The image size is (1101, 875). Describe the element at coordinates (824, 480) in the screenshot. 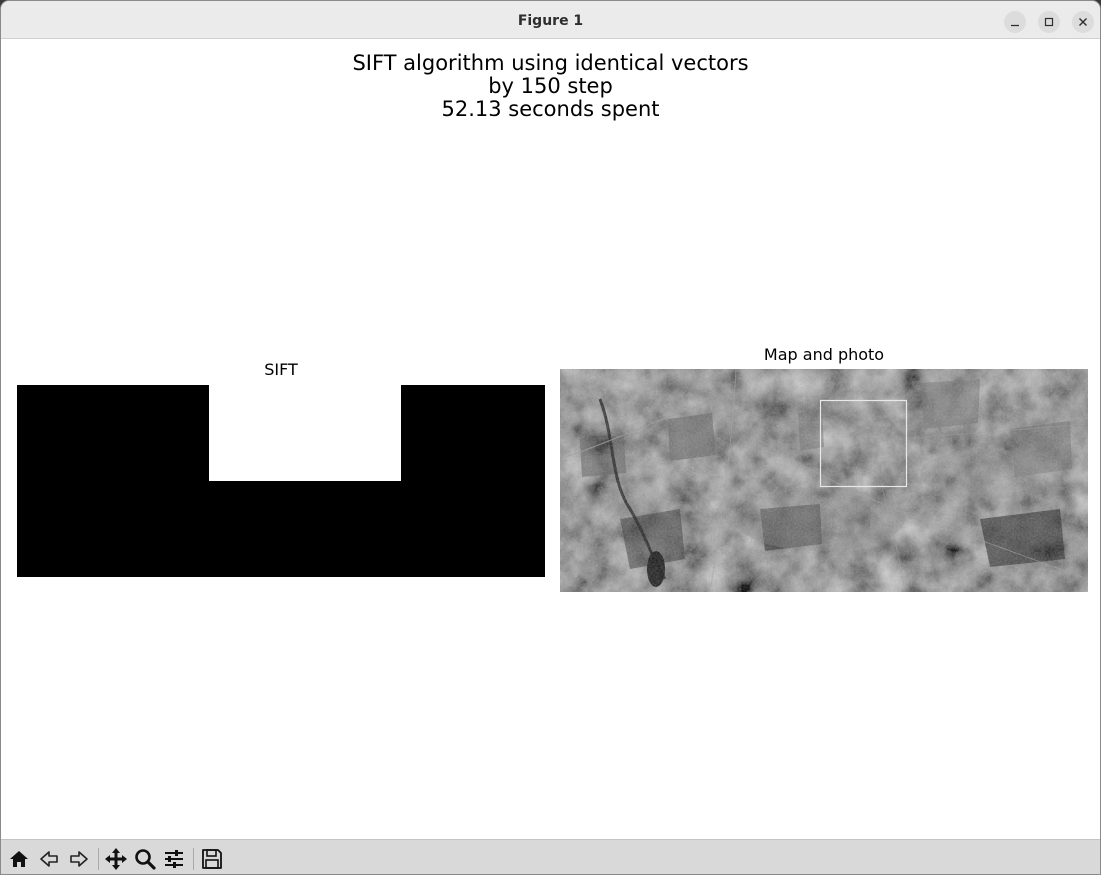

I see `satellite-map-image` at that location.